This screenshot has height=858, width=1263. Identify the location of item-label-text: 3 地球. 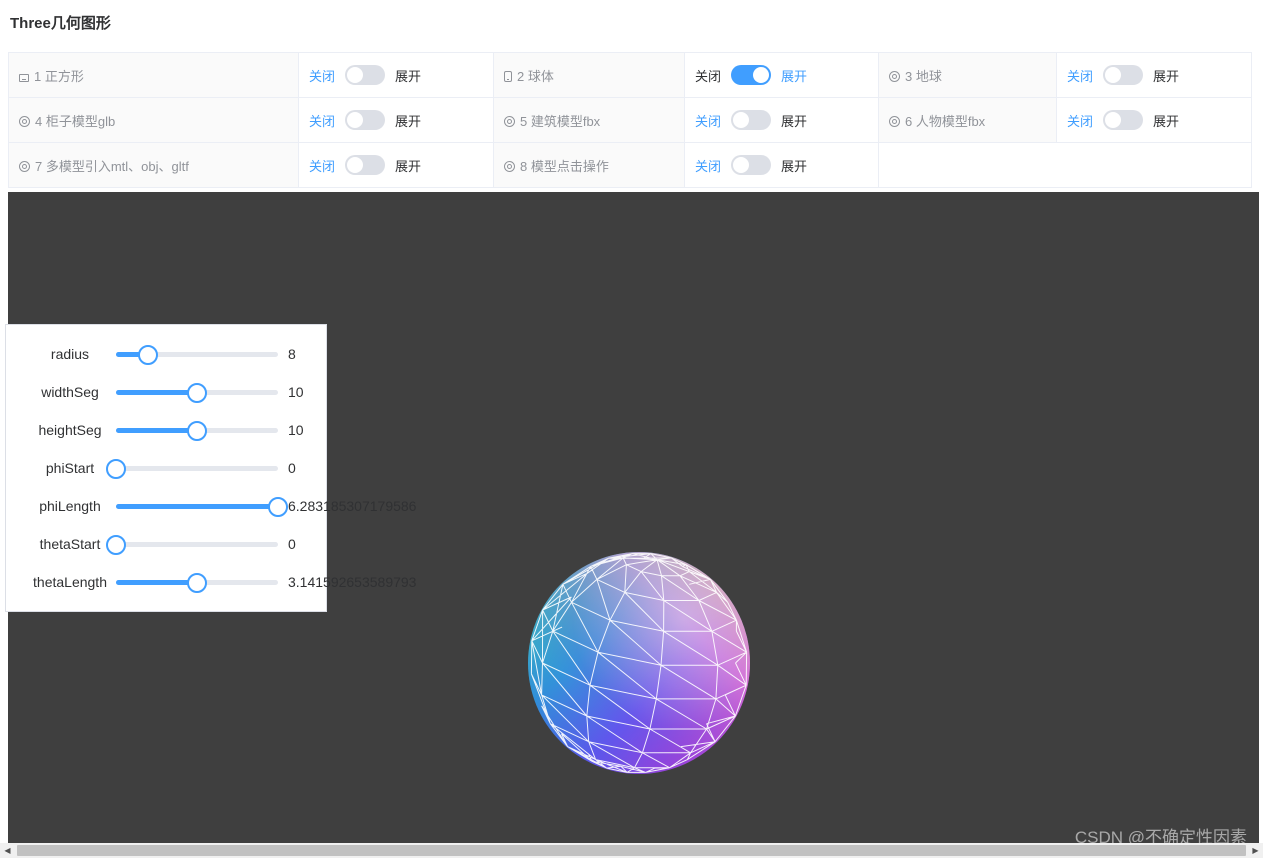
(923, 76).